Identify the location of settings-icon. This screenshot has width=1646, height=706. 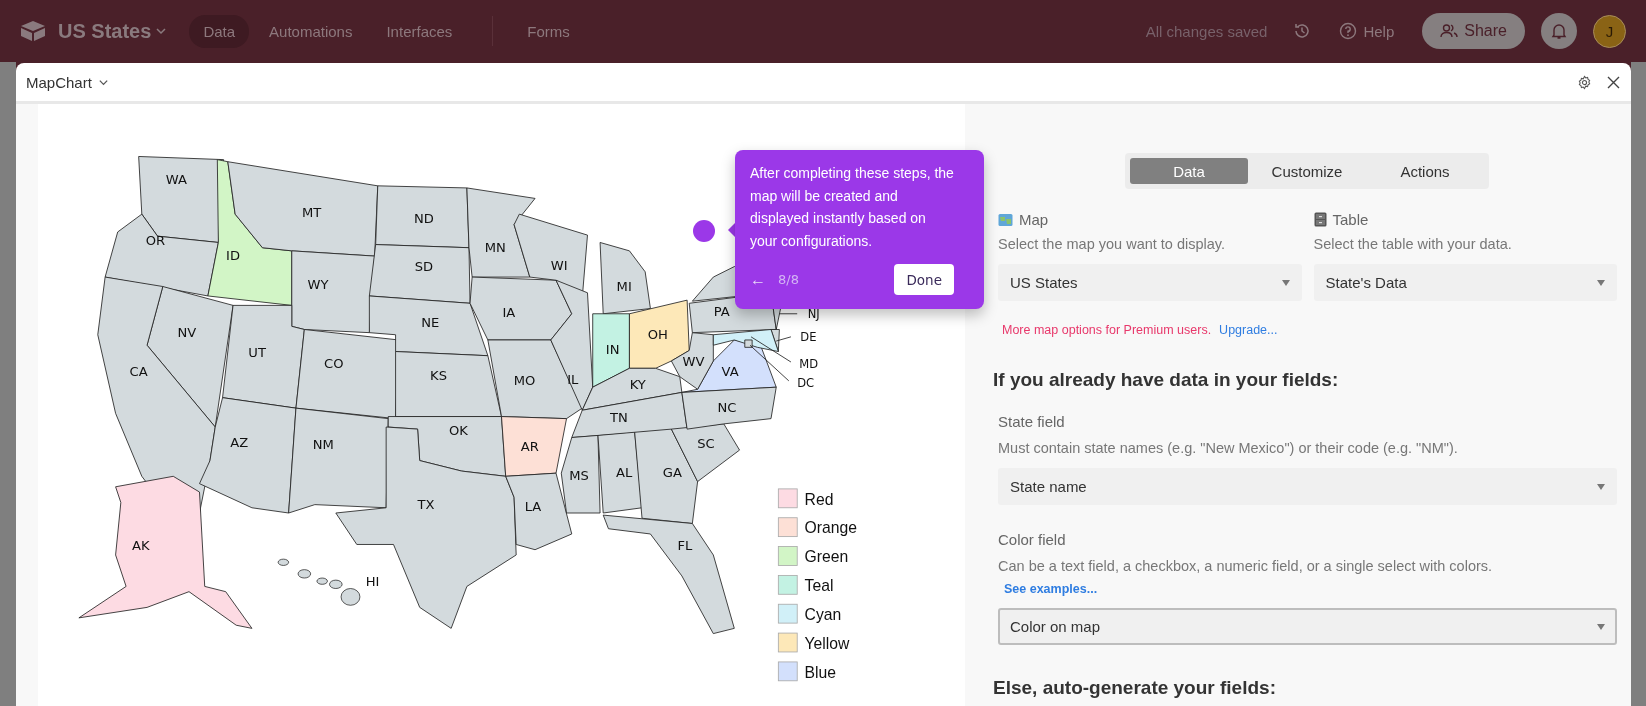
(1584, 82).